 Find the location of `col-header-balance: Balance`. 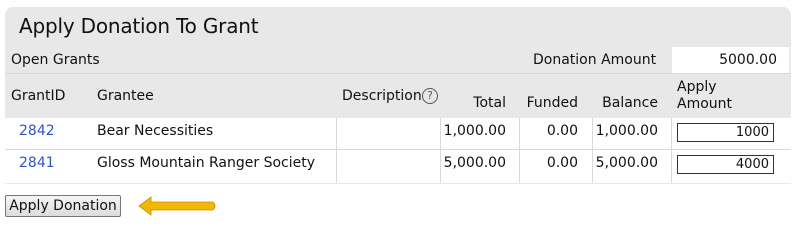

col-header-balance: Balance is located at coordinates (630, 103).